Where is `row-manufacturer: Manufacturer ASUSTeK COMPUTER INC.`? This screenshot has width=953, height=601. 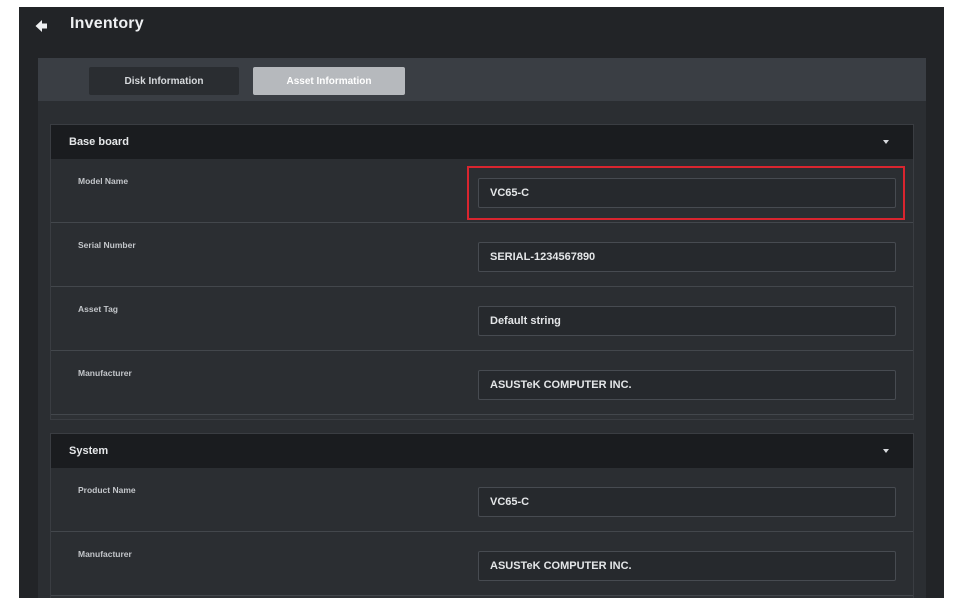
row-manufacturer: Manufacturer ASUSTeK COMPUTER INC. is located at coordinates (482, 383).